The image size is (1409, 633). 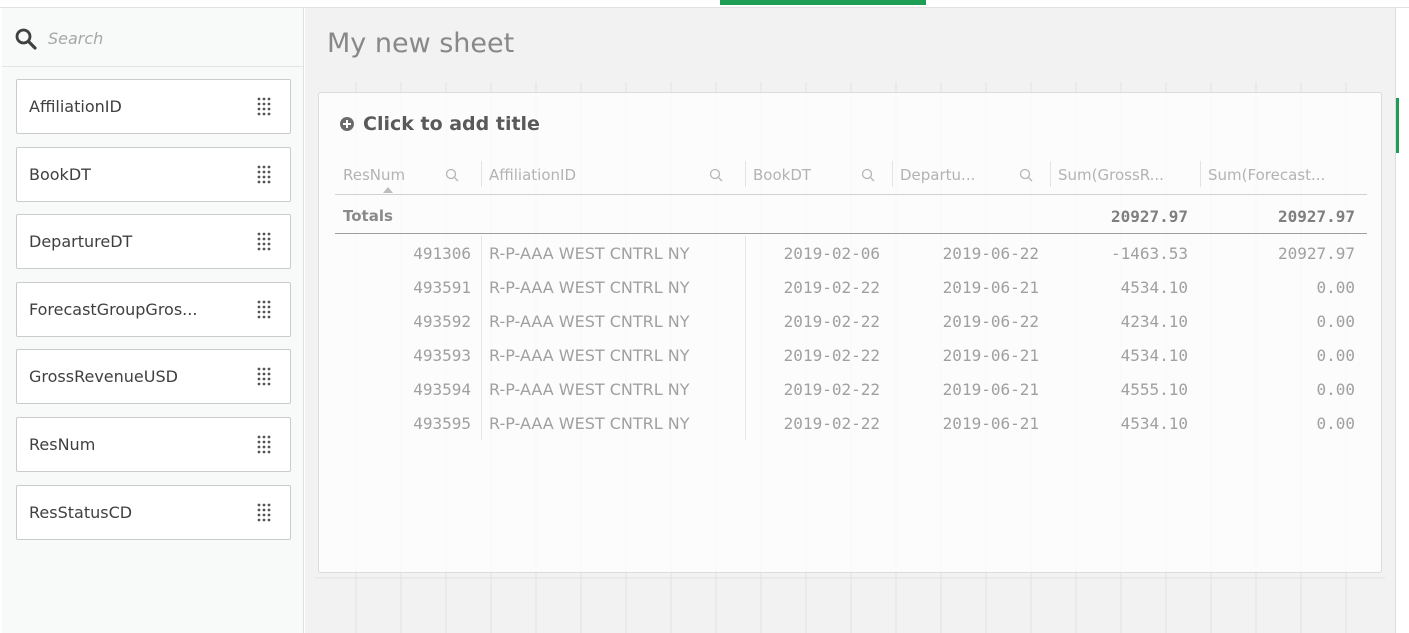 What do you see at coordinates (168, 38) in the screenshot?
I see `search-input` at bounding box center [168, 38].